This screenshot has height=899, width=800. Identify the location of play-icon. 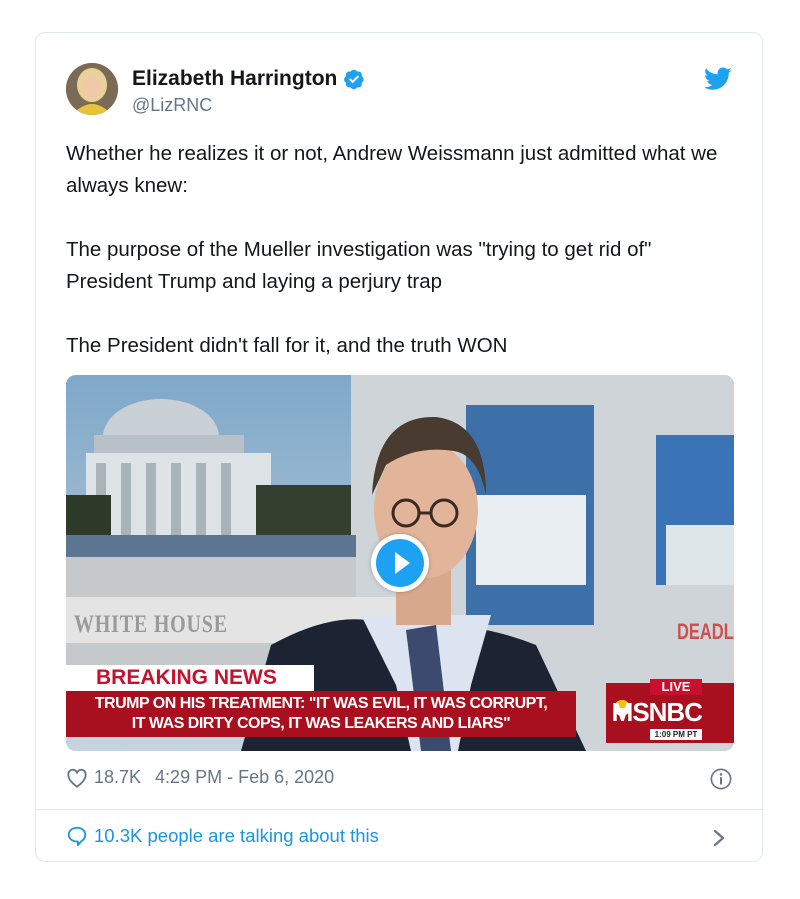
(400, 563).